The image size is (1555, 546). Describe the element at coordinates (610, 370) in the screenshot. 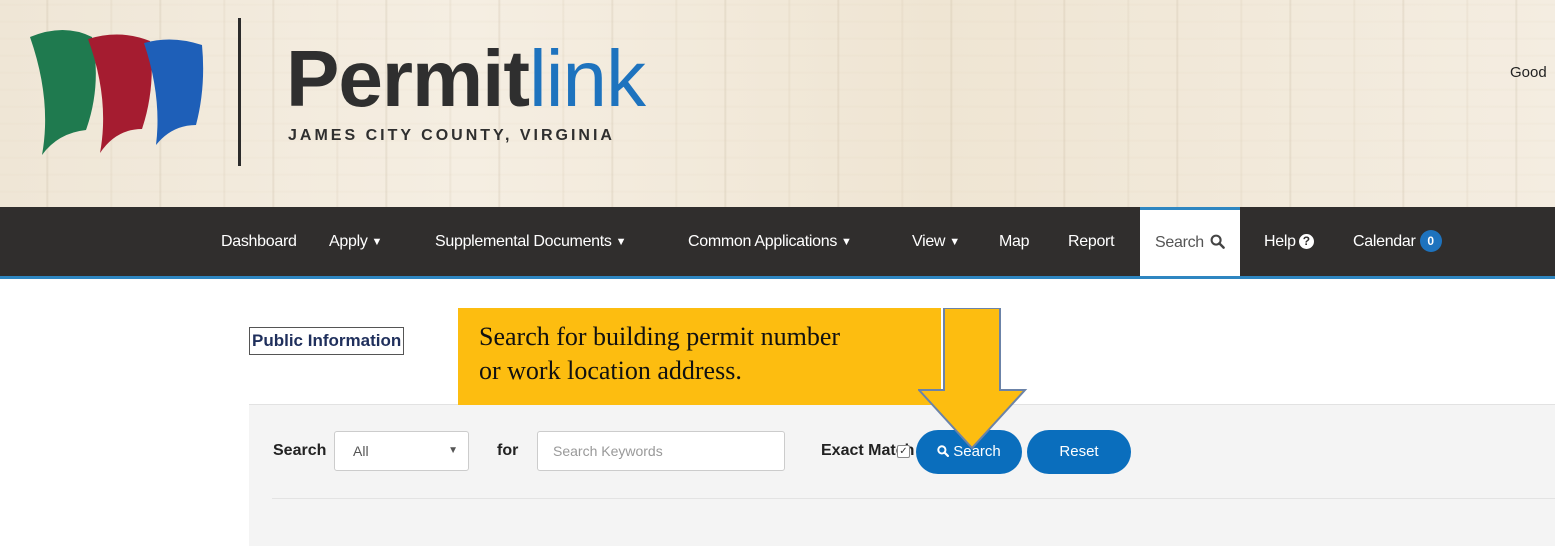

I see `callout-line-2: or work location address.` at that location.